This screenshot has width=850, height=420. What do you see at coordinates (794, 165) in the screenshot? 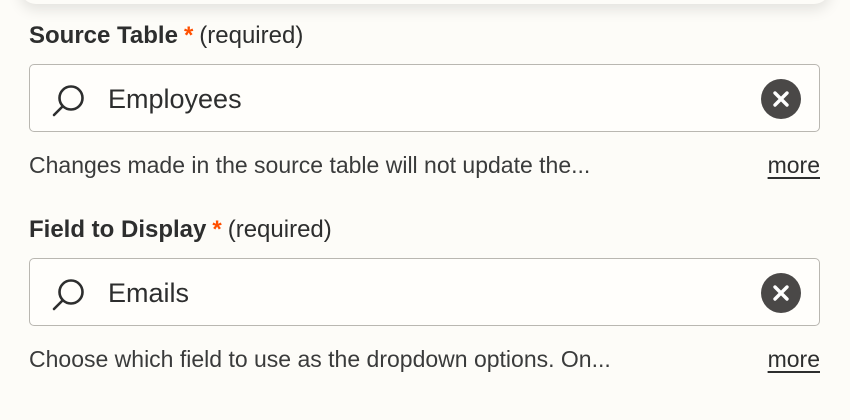
I see `source-table-more-link: more` at bounding box center [794, 165].